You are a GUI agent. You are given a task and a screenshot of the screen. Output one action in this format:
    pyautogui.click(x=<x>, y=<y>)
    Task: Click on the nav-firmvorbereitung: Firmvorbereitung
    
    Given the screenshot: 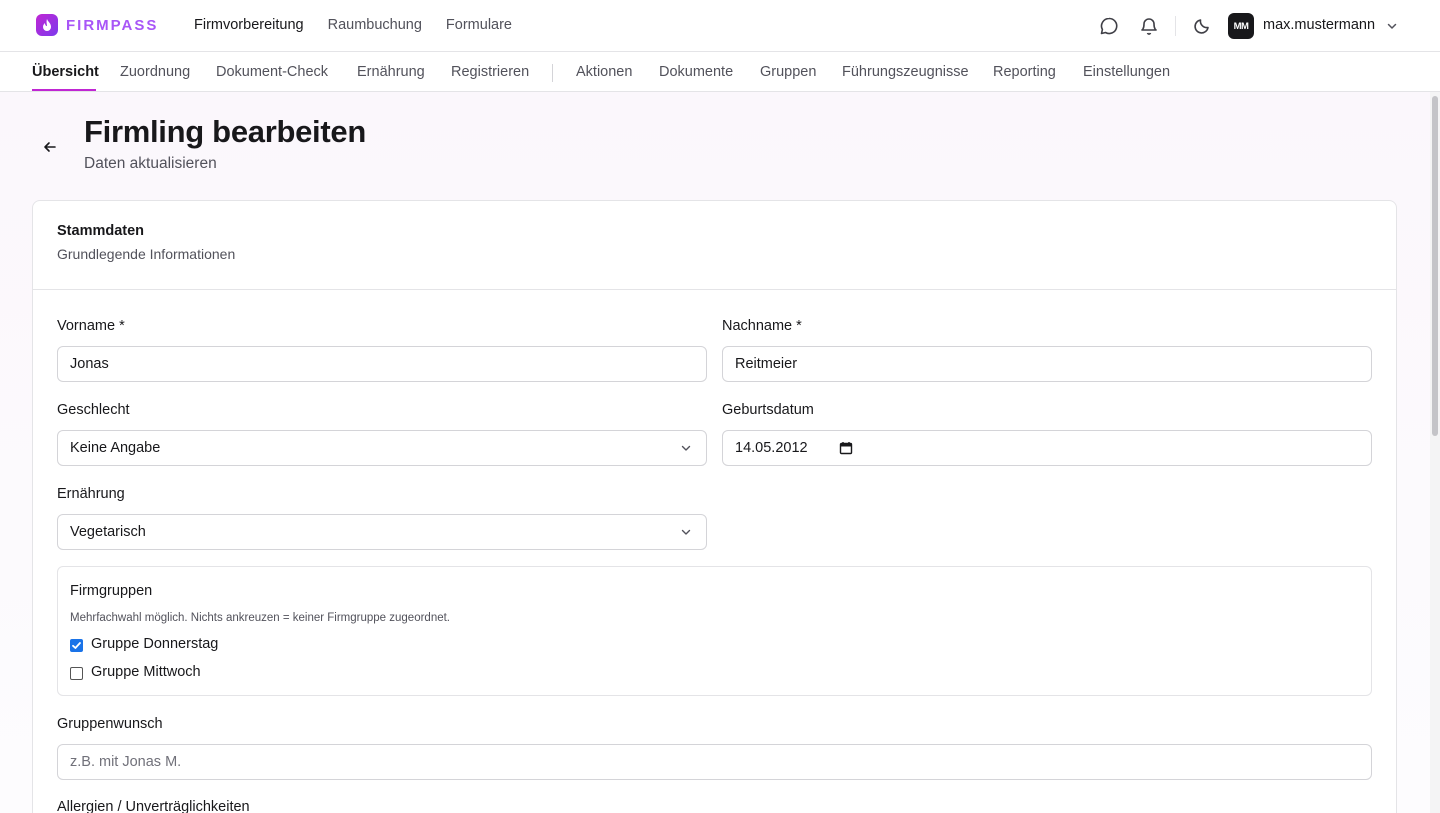 What is the action you would take?
    pyautogui.click(x=249, y=25)
    